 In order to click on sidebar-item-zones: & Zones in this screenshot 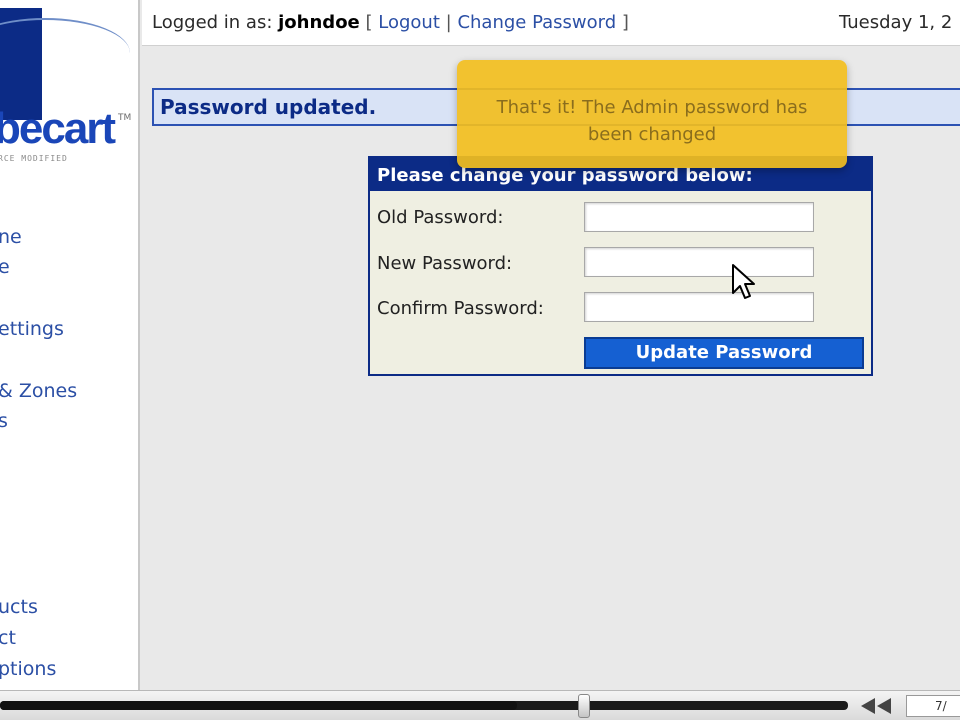, I will do `click(38, 391)`.